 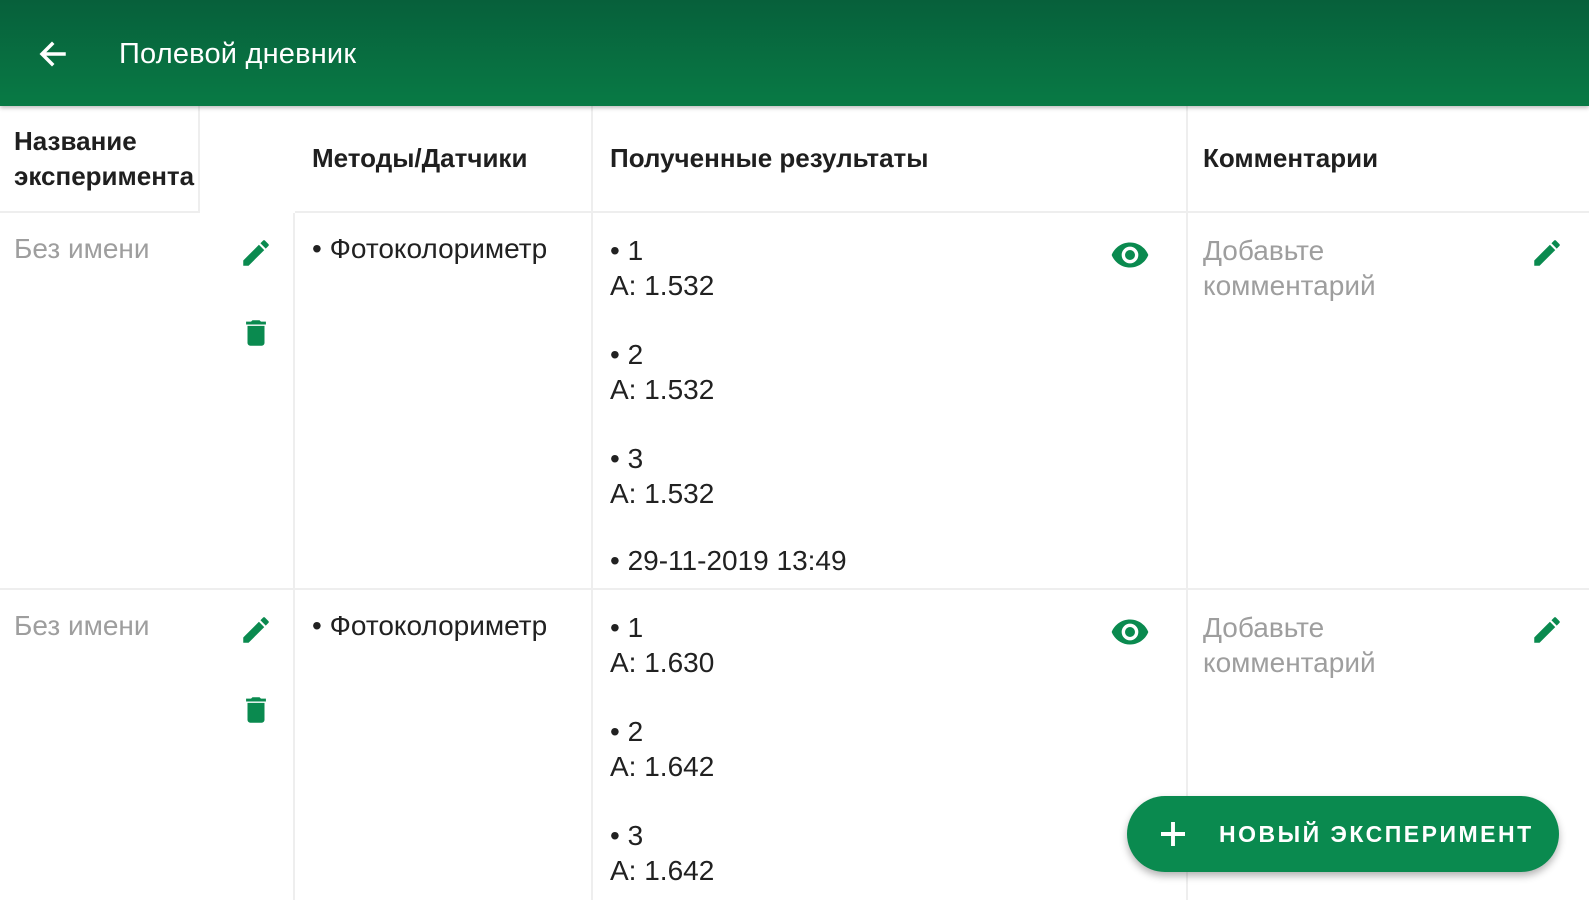 What do you see at coordinates (794, 53) in the screenshot?
I see `app-bar: Полевой дневник` at bounding box center [794, 53].